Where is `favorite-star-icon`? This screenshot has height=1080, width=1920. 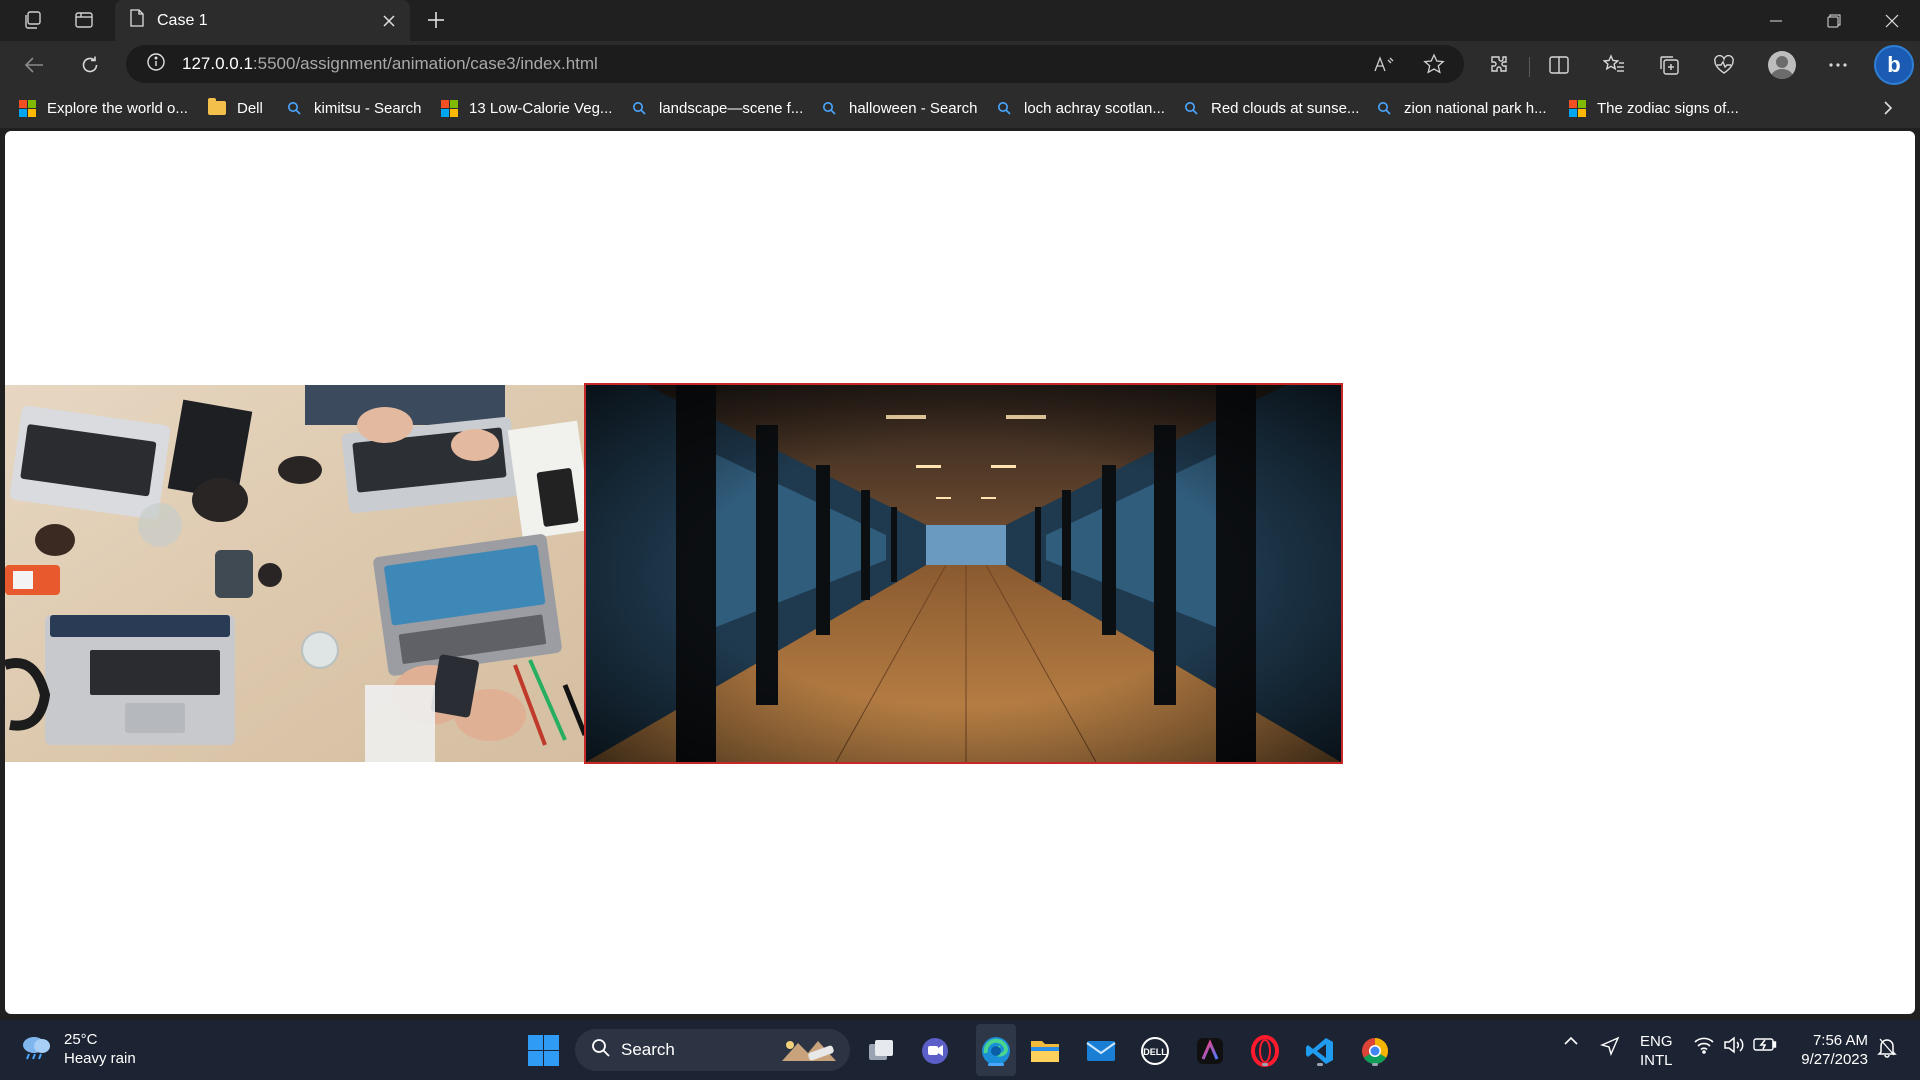 favorite-star-icon is located at coordinates (1434, 64).